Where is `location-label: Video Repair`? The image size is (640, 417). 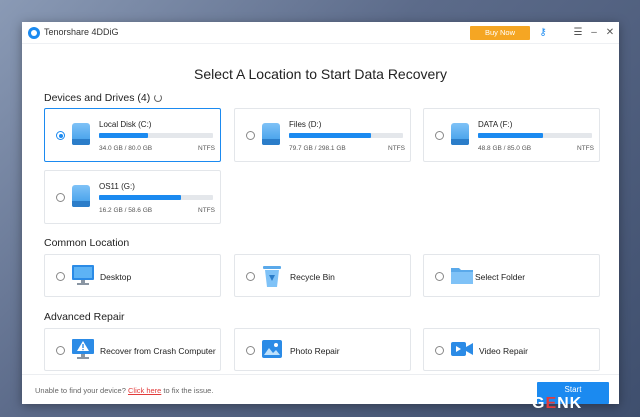 location-label: Video Repair is located at coordinates (503, 351).